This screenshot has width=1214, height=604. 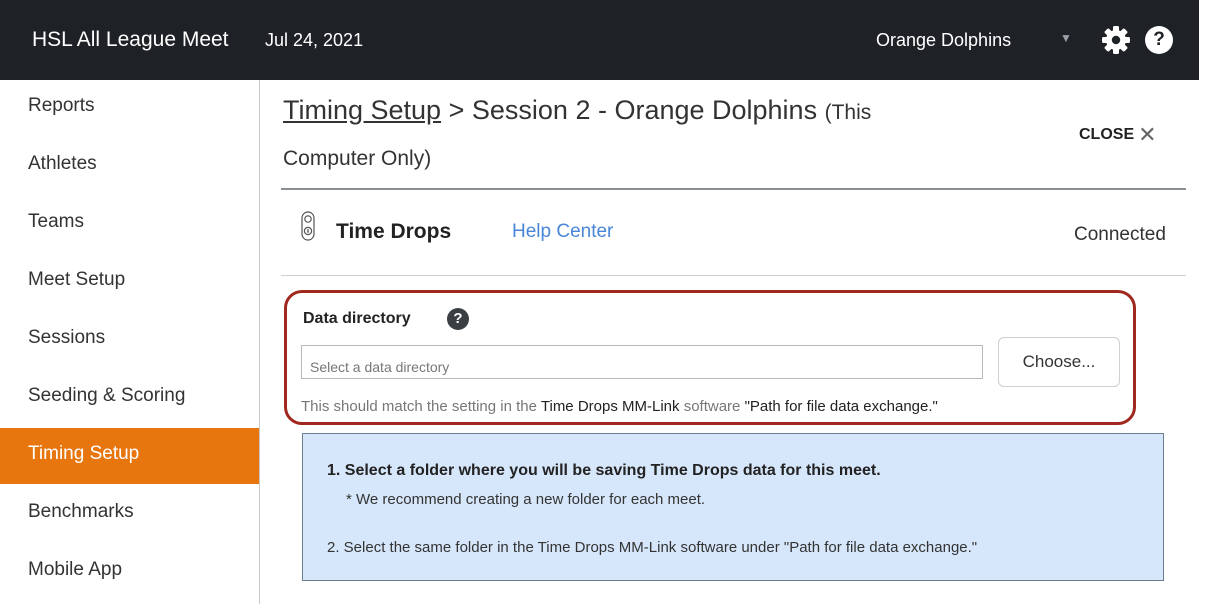 I want to click on hint-middle: software, so click(x=712, y=406).